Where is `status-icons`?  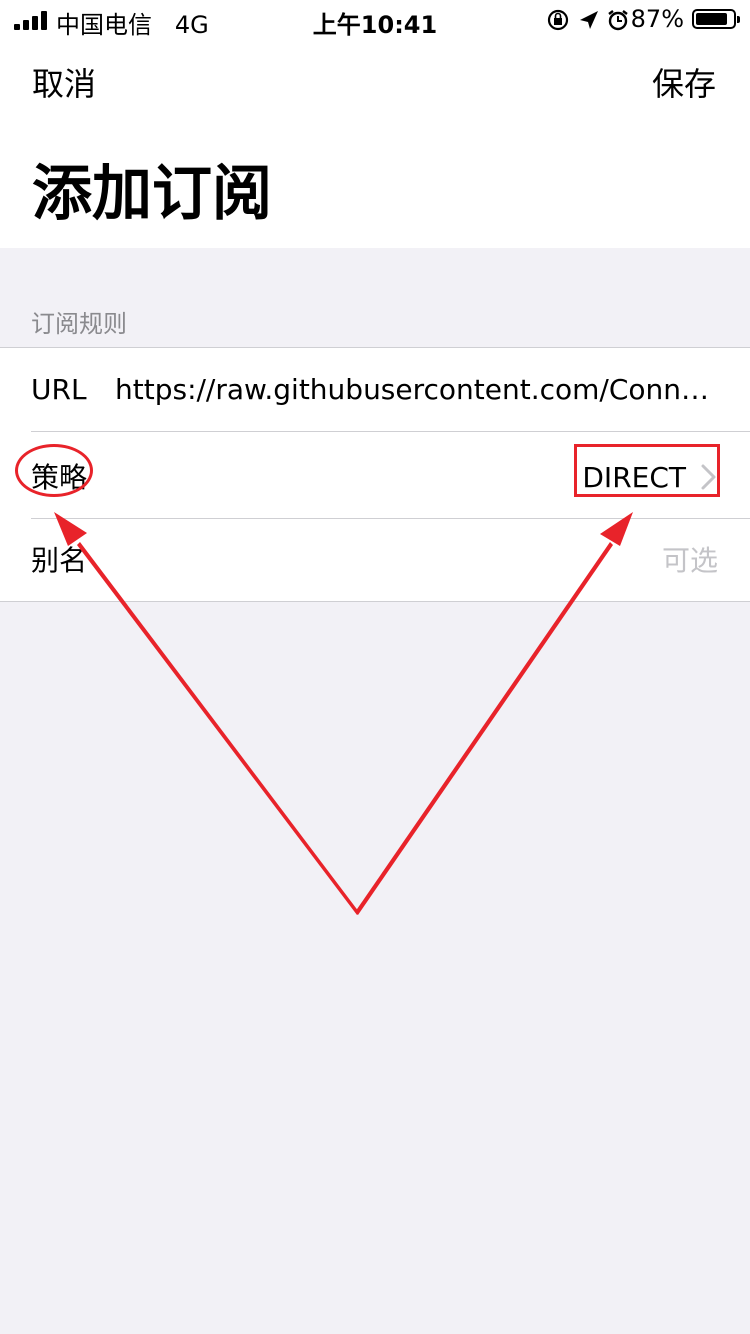
status-icons is located at coordinates (587, 20).